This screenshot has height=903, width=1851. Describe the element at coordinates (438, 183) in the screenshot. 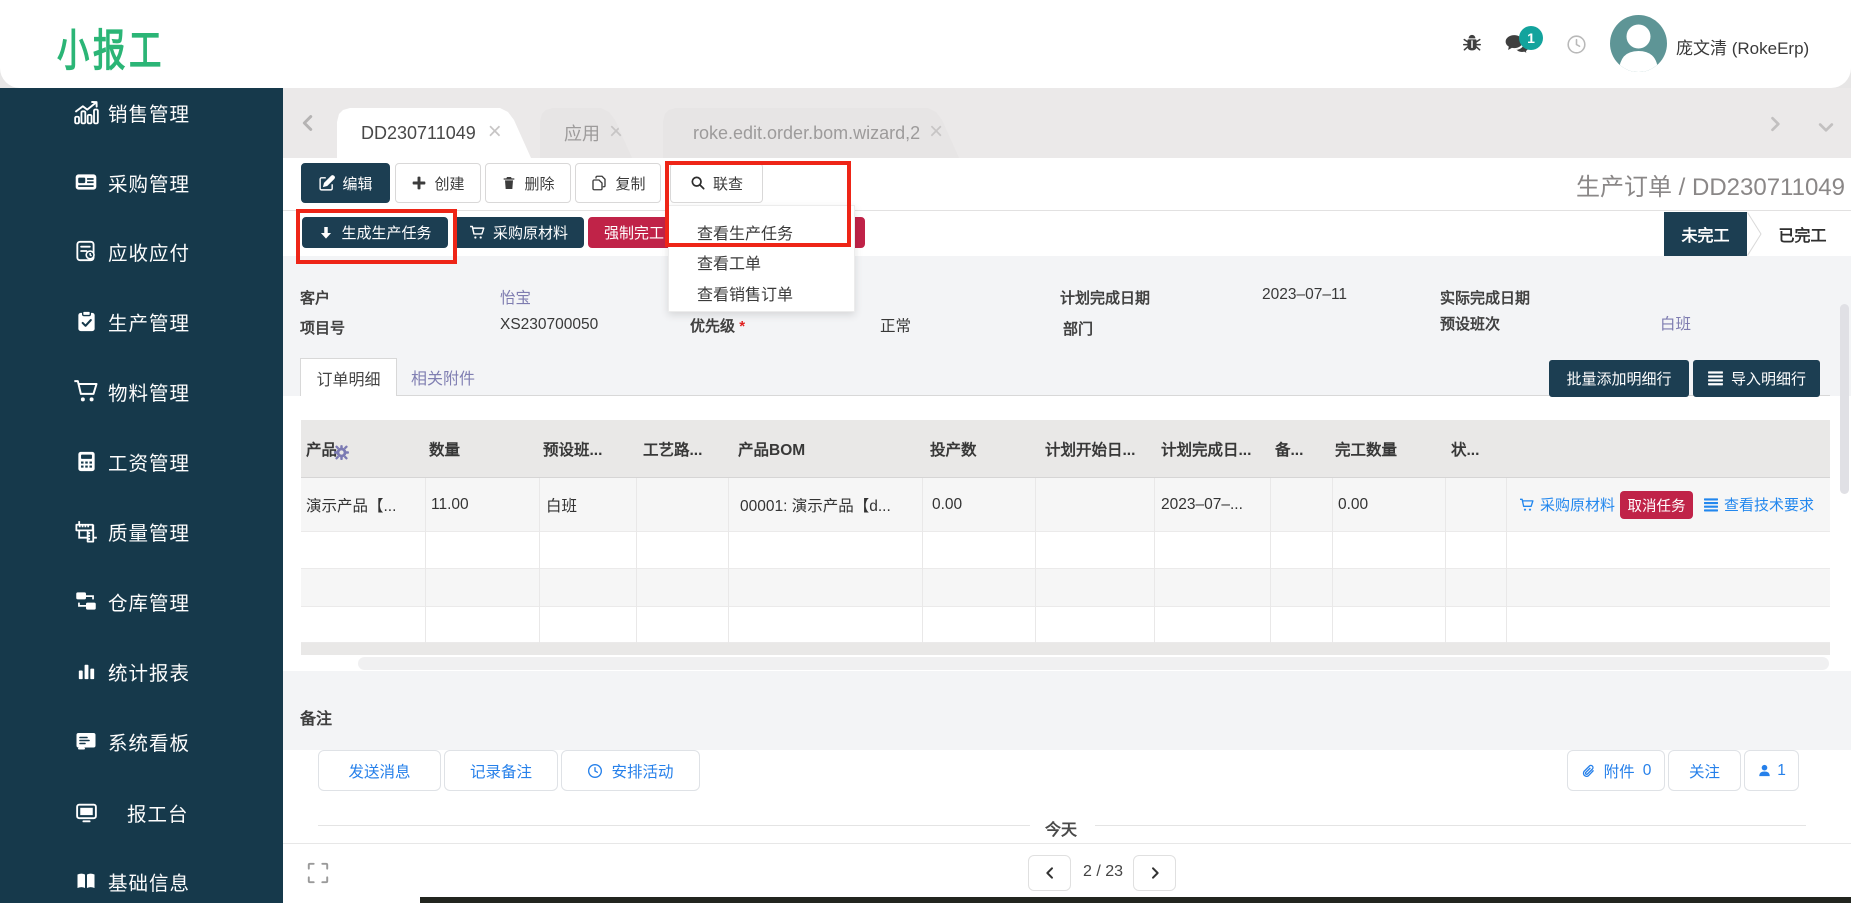

I see `create-button: 创建` at that location.